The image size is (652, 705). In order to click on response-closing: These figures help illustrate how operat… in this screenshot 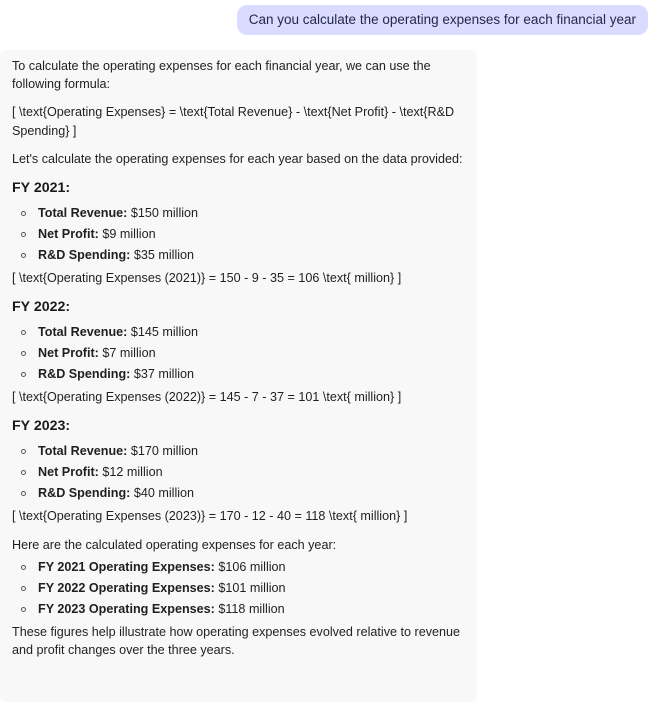, I will do `click(236, 641)`.